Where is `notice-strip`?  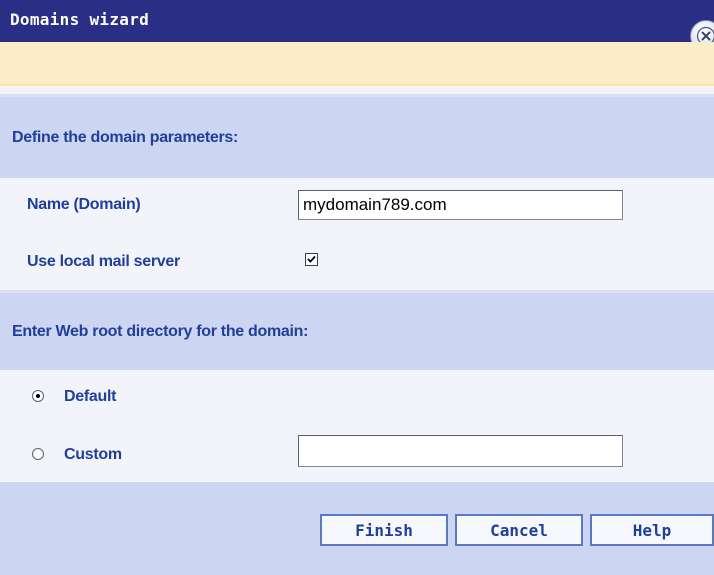 notice-strip is located at coordinates (357, 64).